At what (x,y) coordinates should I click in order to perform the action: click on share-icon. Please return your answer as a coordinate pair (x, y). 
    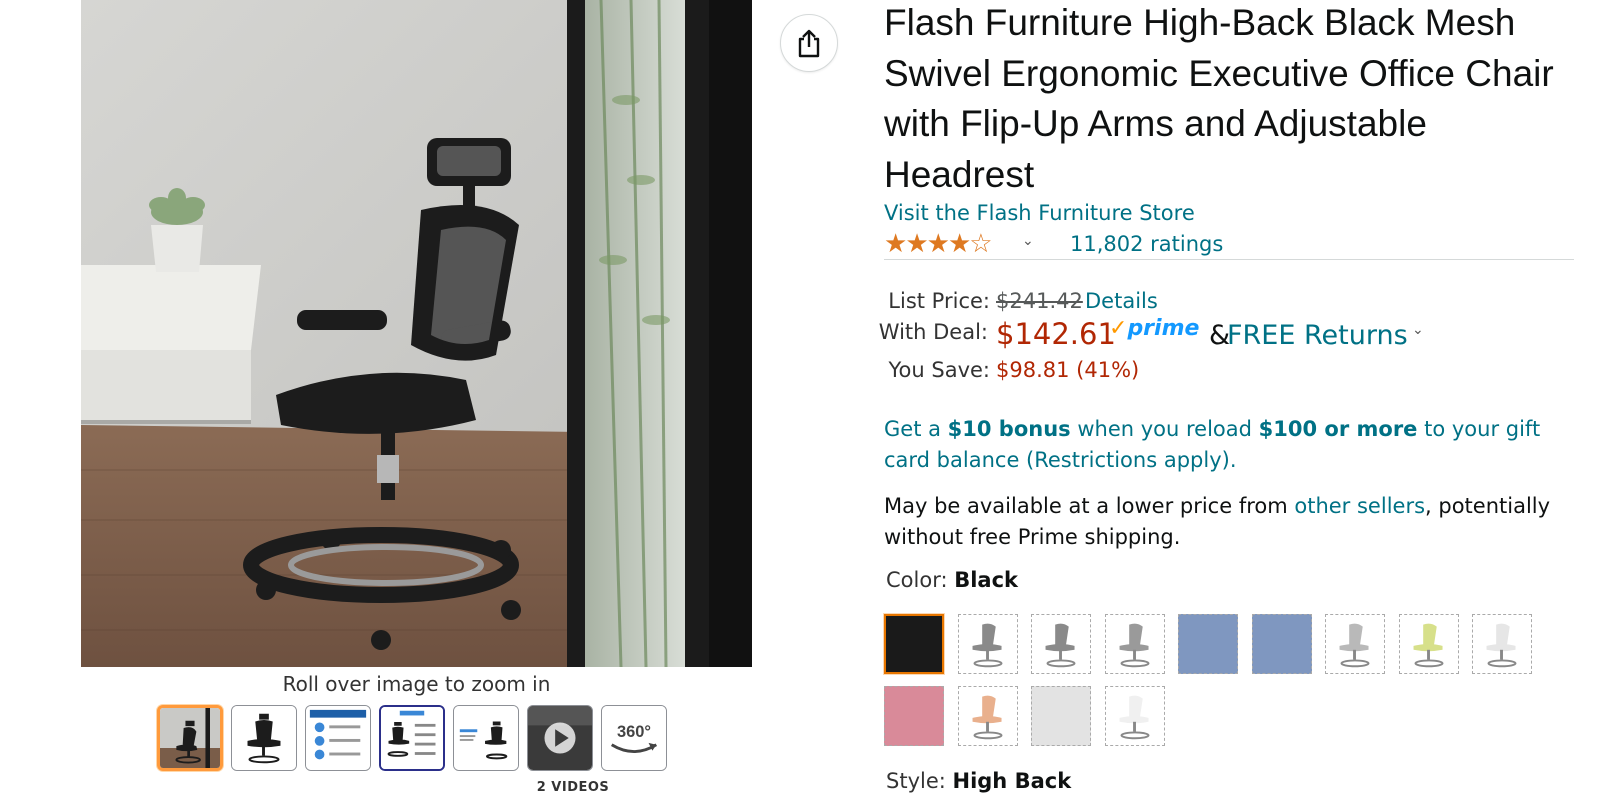
    Looking at the image, I should click on (809, 43).